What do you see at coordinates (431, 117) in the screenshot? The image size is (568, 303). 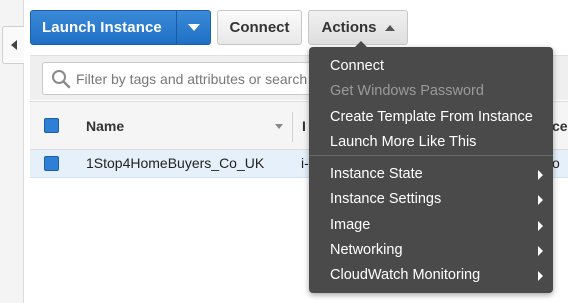 I see `menu-item-create-template: Create Template From Instance` at bounding box center [431, 117].